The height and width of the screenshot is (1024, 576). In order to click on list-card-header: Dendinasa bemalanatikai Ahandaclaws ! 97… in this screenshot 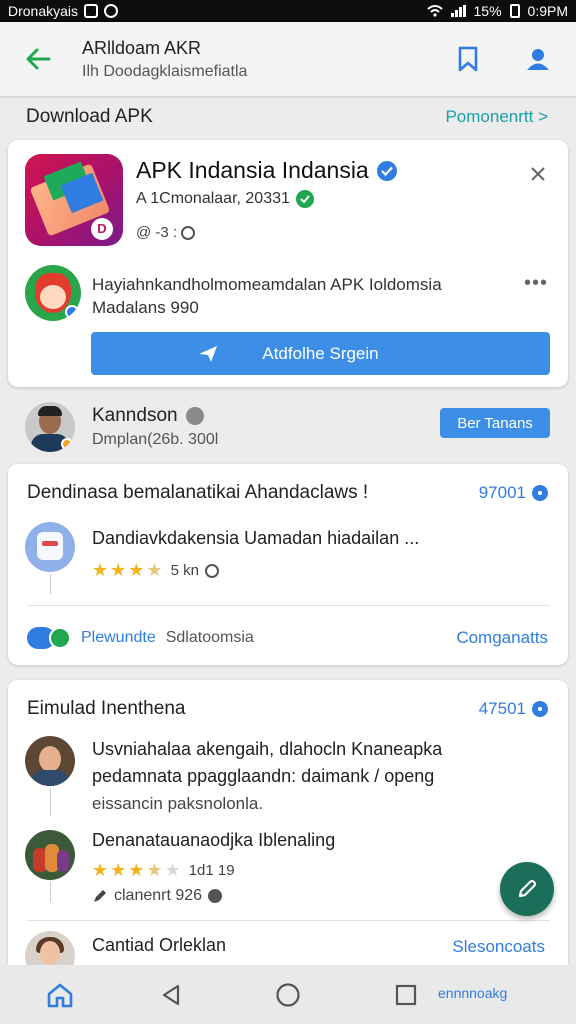, I will do `click(287, 493)`.